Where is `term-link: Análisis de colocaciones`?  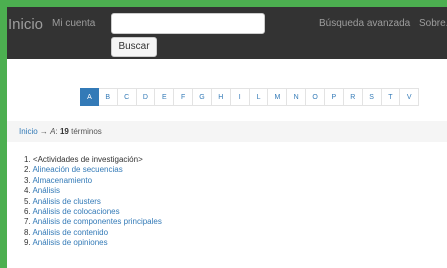 term-link: Análisis de colocaciones is located at coordinates (75, 211).